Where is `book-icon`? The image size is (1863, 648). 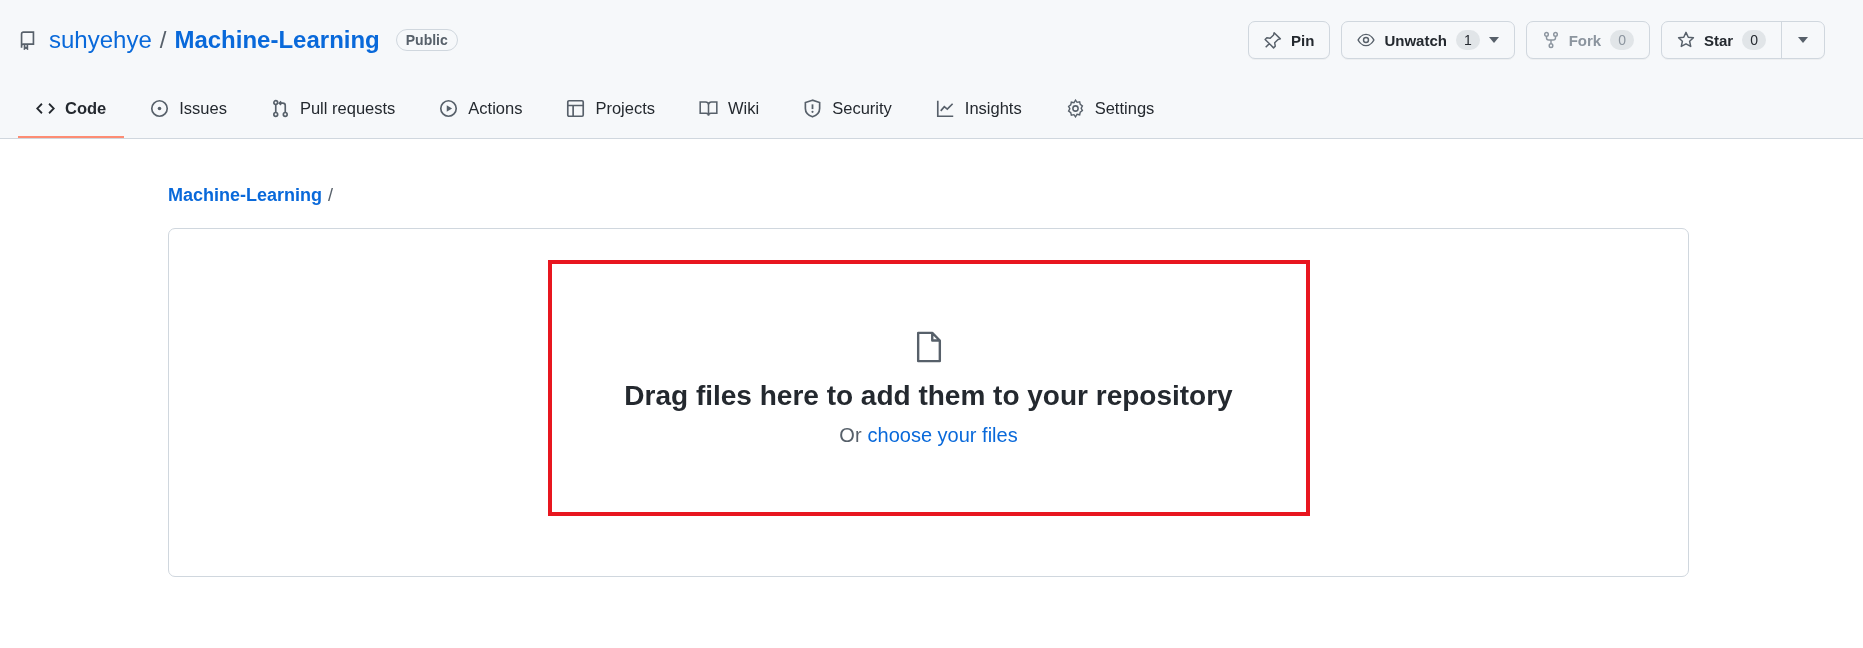
book-icon is located at coordinates (709, 108).